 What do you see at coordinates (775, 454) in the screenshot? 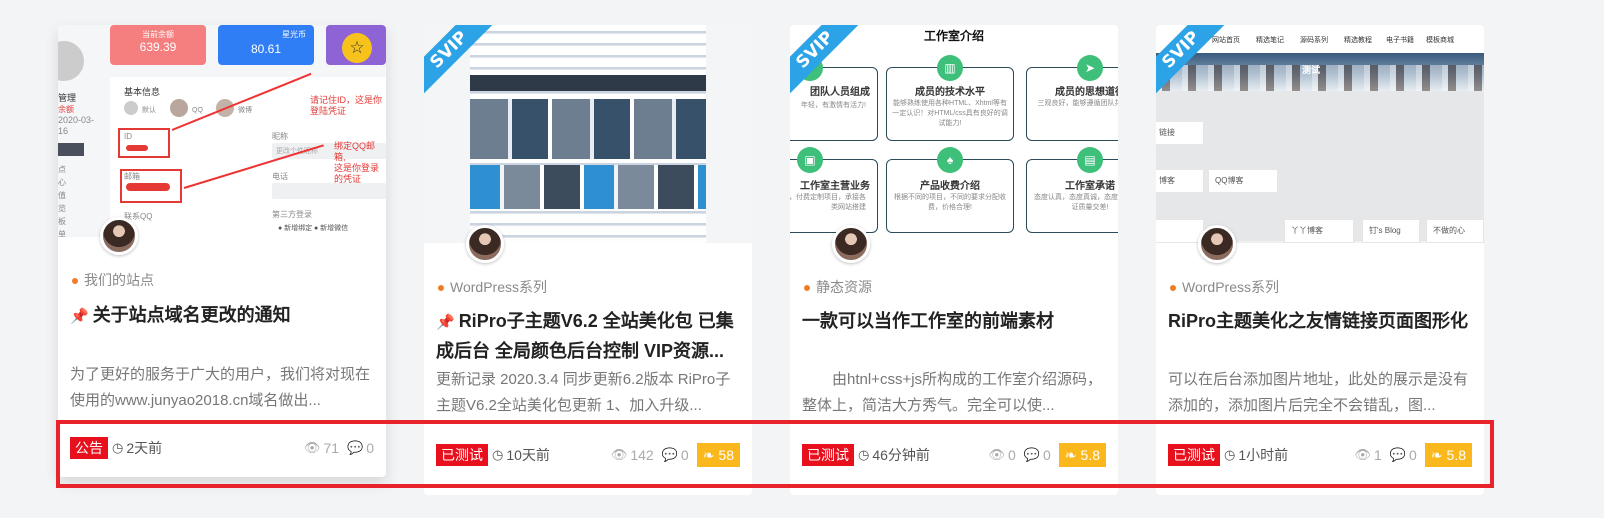
I see `highlight-annotation-box` at bounding box center [775, 454].